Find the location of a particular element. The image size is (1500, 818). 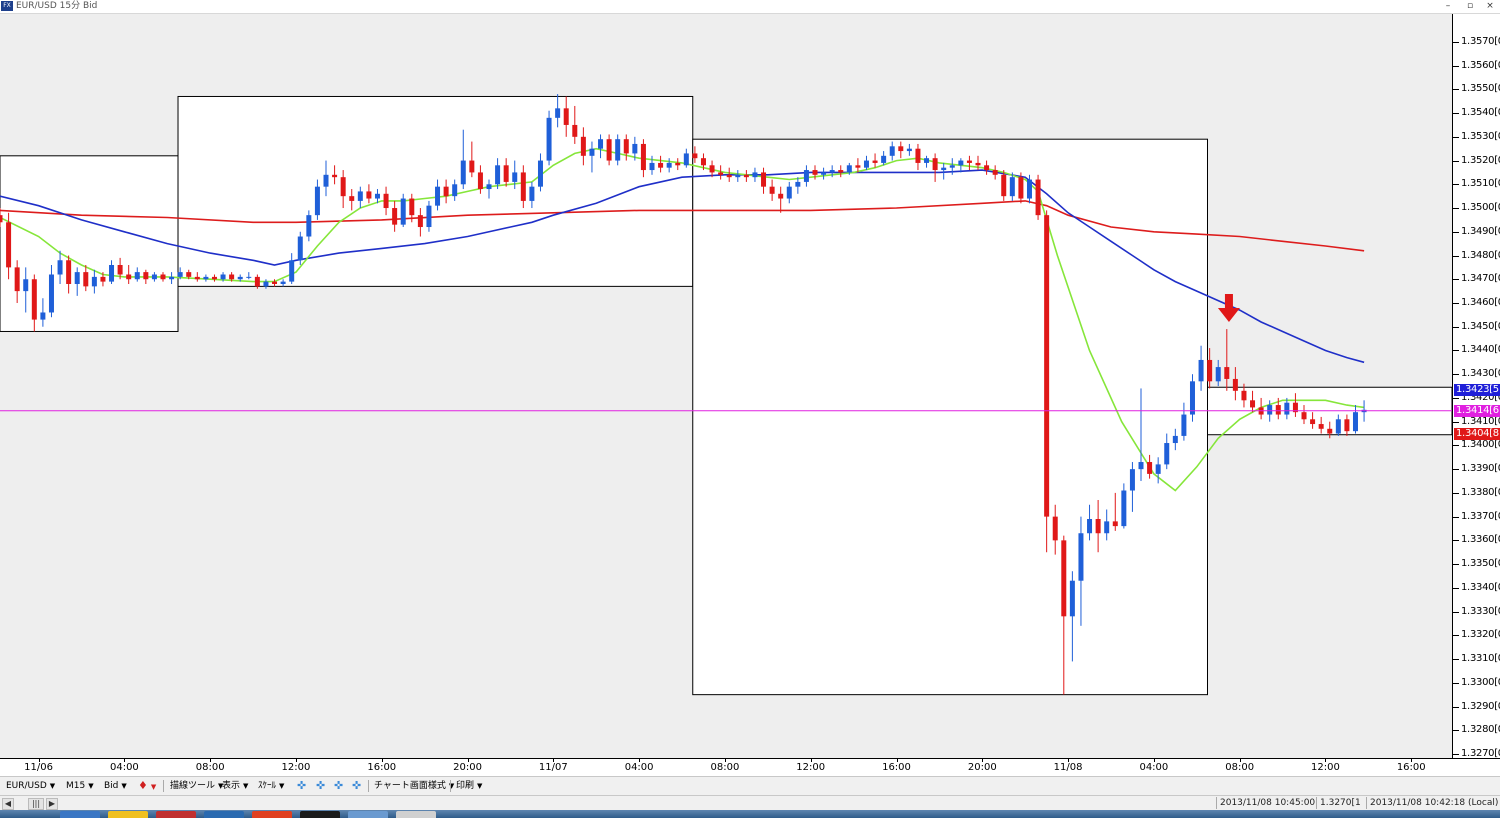

price-tick-label: 1.3560[0] is located at coordinates (1480, 65).